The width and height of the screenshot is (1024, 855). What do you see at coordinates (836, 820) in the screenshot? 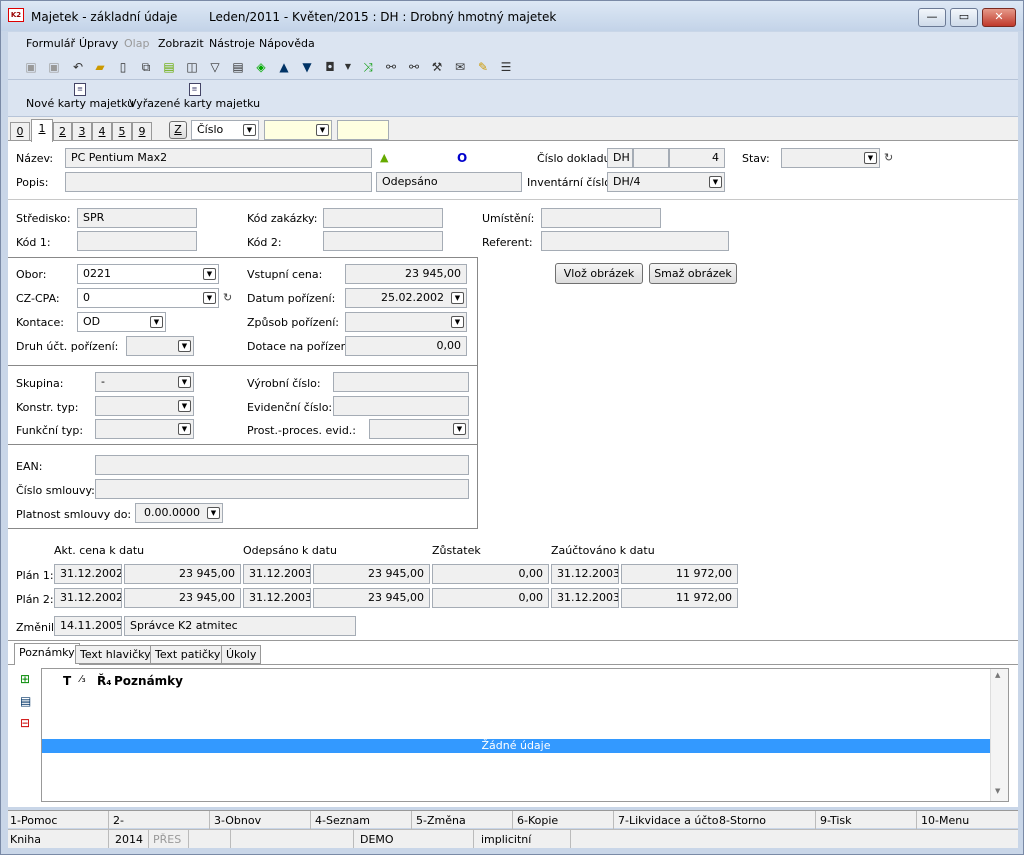
I see `fkey-9: 9-Tisk` at bounding box center [836, 820].